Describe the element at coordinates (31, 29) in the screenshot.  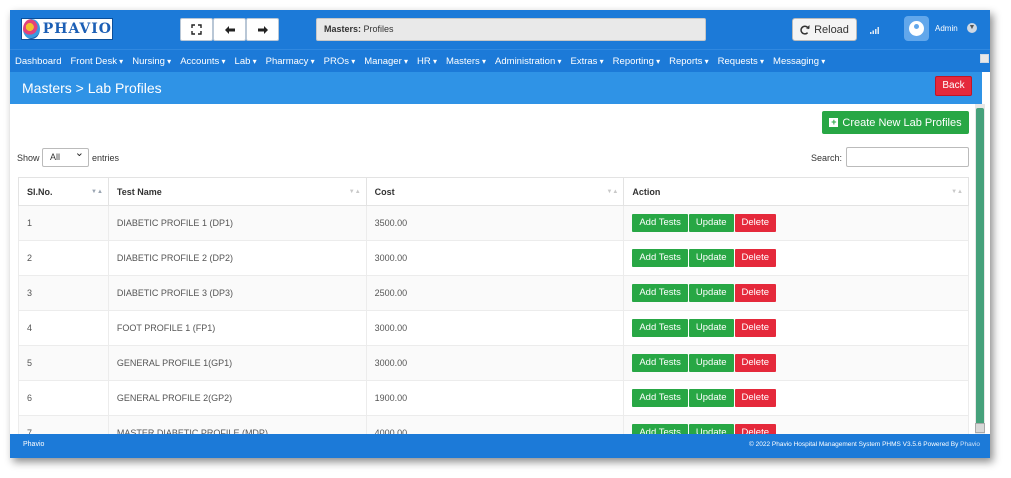
I see `logo-icon` at that location.